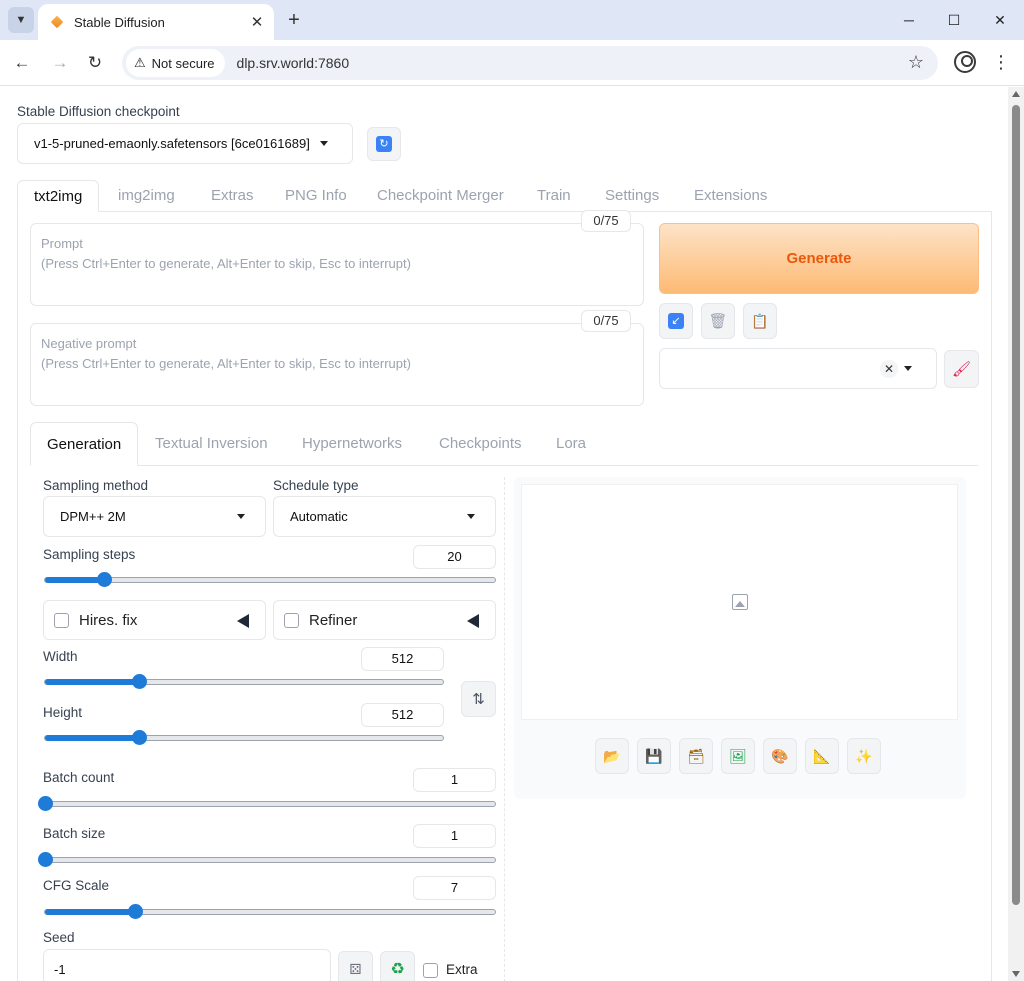 The width and height of the screenshot is (1024, 981). I want to click on tab-lora: Lora, so click(571, 444).